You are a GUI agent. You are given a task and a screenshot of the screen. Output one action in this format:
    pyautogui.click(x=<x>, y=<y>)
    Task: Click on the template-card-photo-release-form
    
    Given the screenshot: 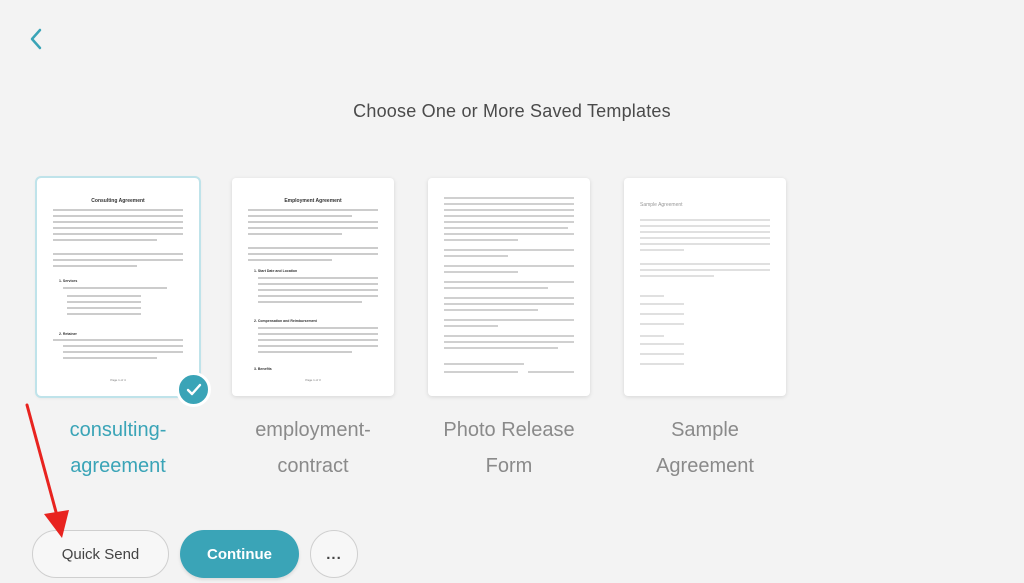 What is the action you would take?
    pyautogui.click(x=509, y=287)
    